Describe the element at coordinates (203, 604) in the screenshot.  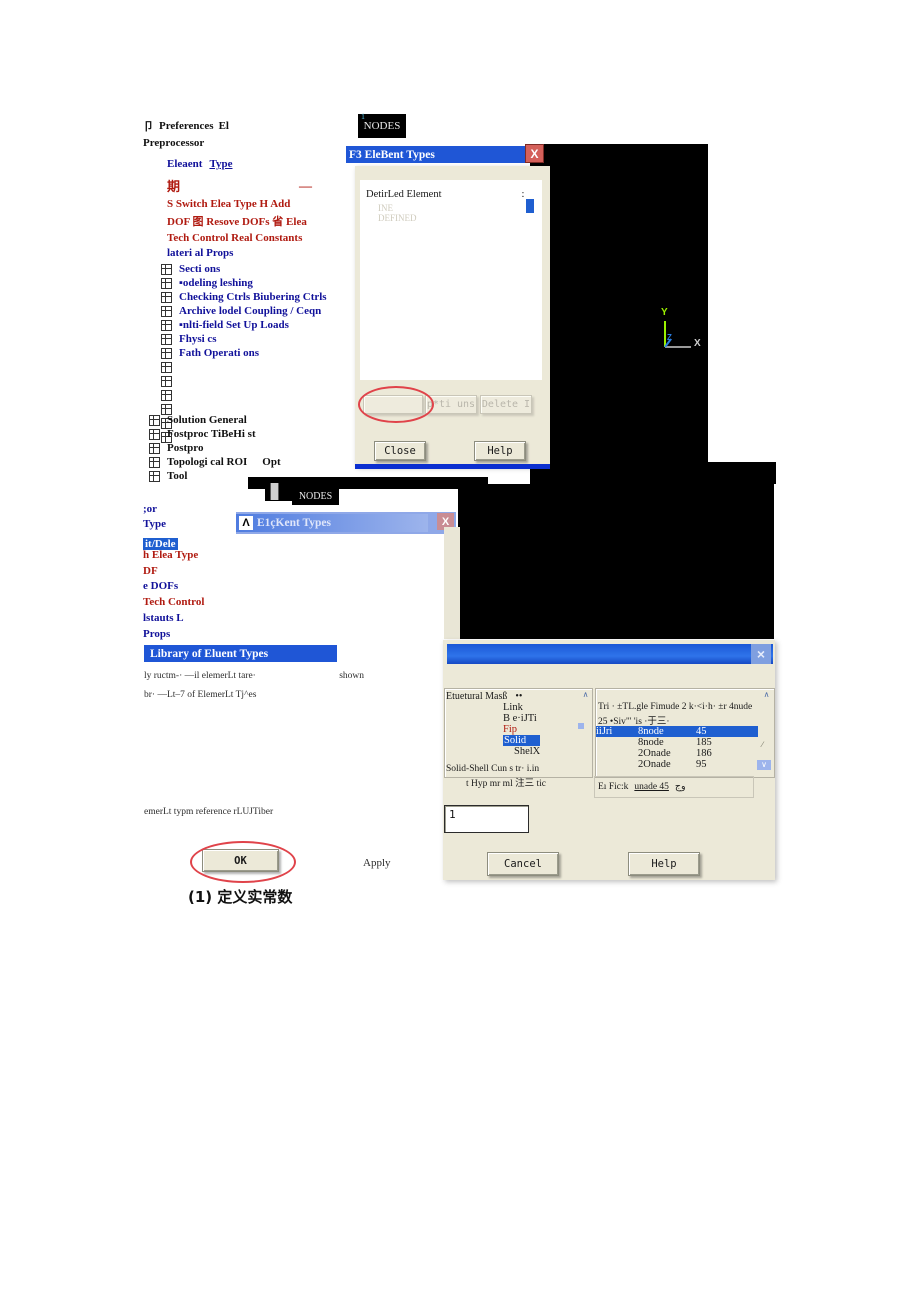
I see `menu2-item-tech-control: Tech Control` at that location.